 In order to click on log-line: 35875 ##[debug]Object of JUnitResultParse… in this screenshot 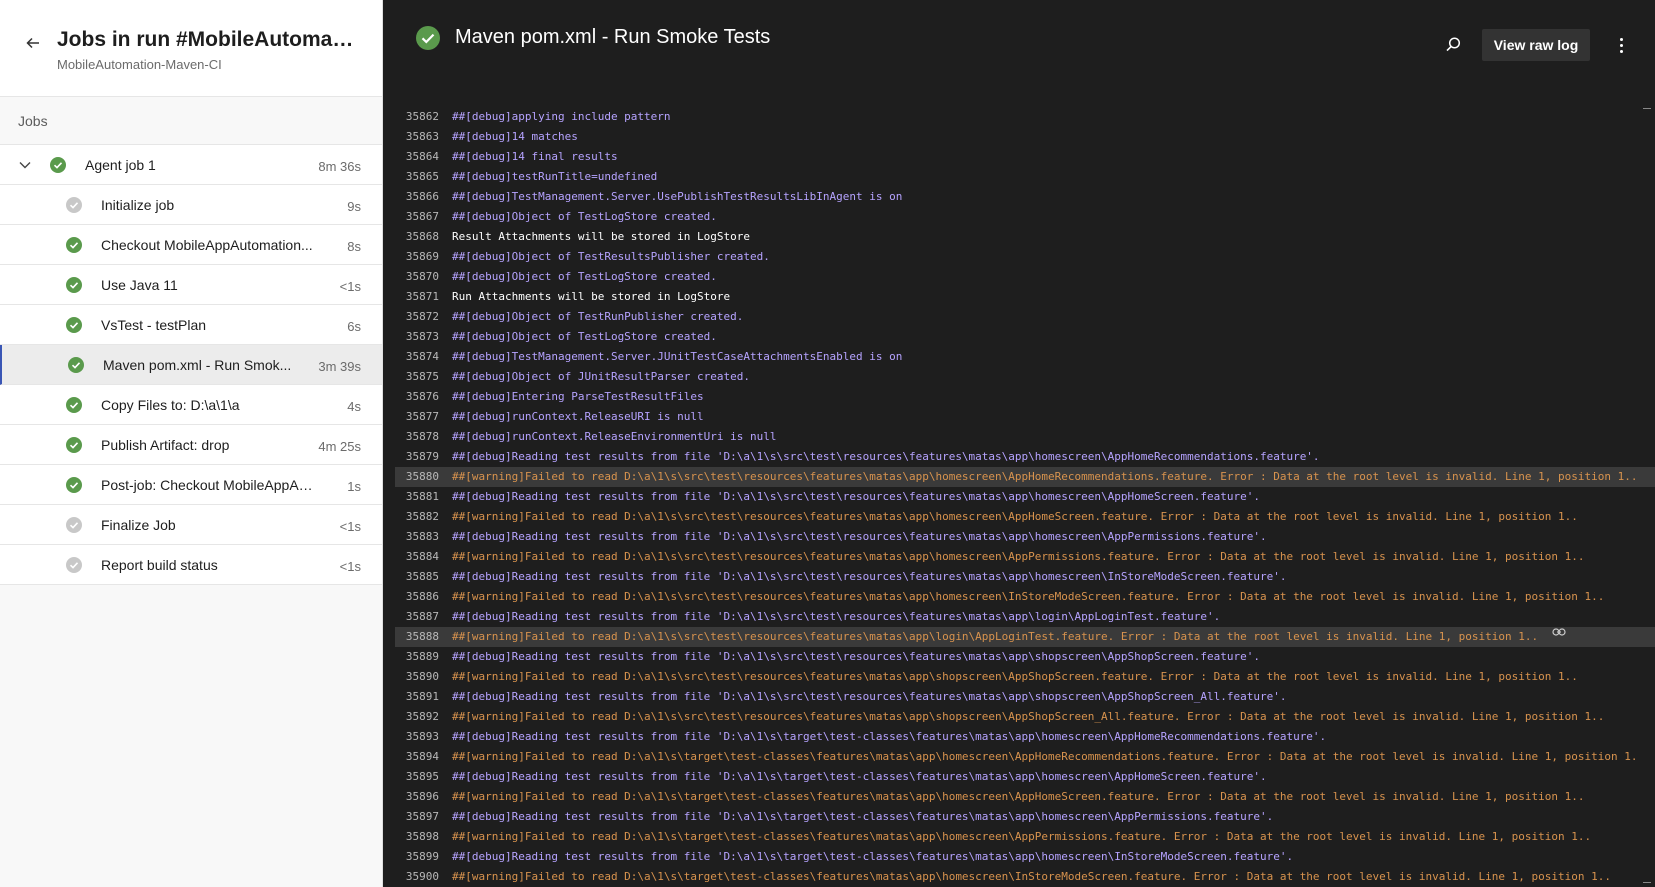, I will do `click(1025, 377)`.